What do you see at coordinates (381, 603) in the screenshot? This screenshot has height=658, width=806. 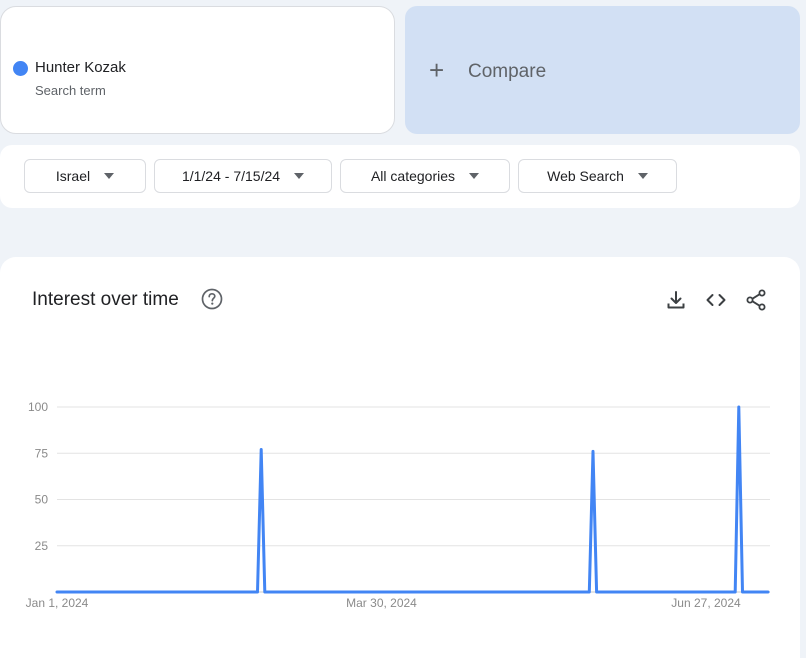 I see `x-tick-label: Mar 30, 2024` at bounding box center [381, 603].